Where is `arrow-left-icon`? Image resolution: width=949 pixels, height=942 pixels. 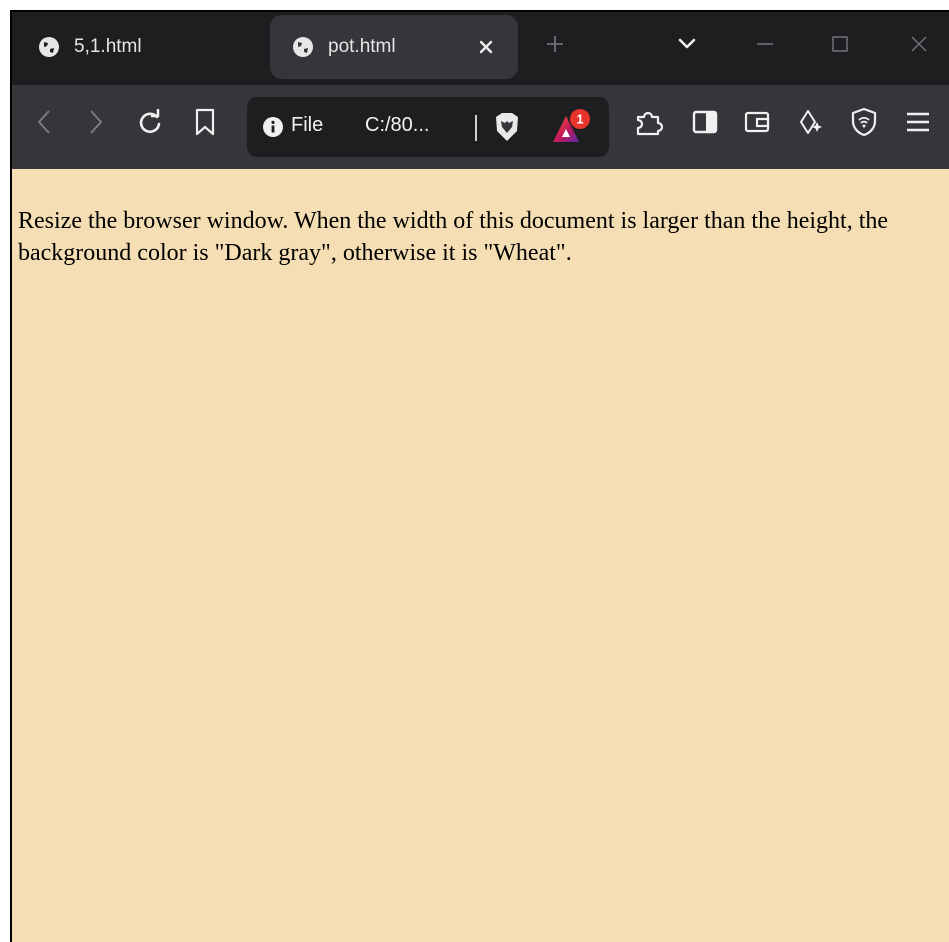
arrow-left-icon is located at coordinates (44, 124).